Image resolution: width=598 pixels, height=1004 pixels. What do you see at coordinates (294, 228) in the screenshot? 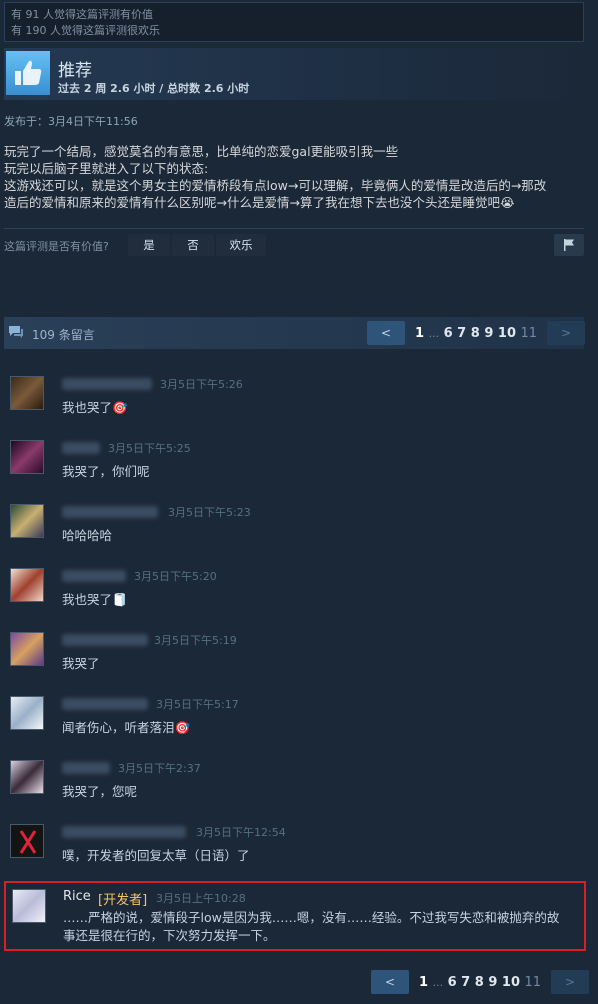
I see `divider` at bounding box center [294, 228].